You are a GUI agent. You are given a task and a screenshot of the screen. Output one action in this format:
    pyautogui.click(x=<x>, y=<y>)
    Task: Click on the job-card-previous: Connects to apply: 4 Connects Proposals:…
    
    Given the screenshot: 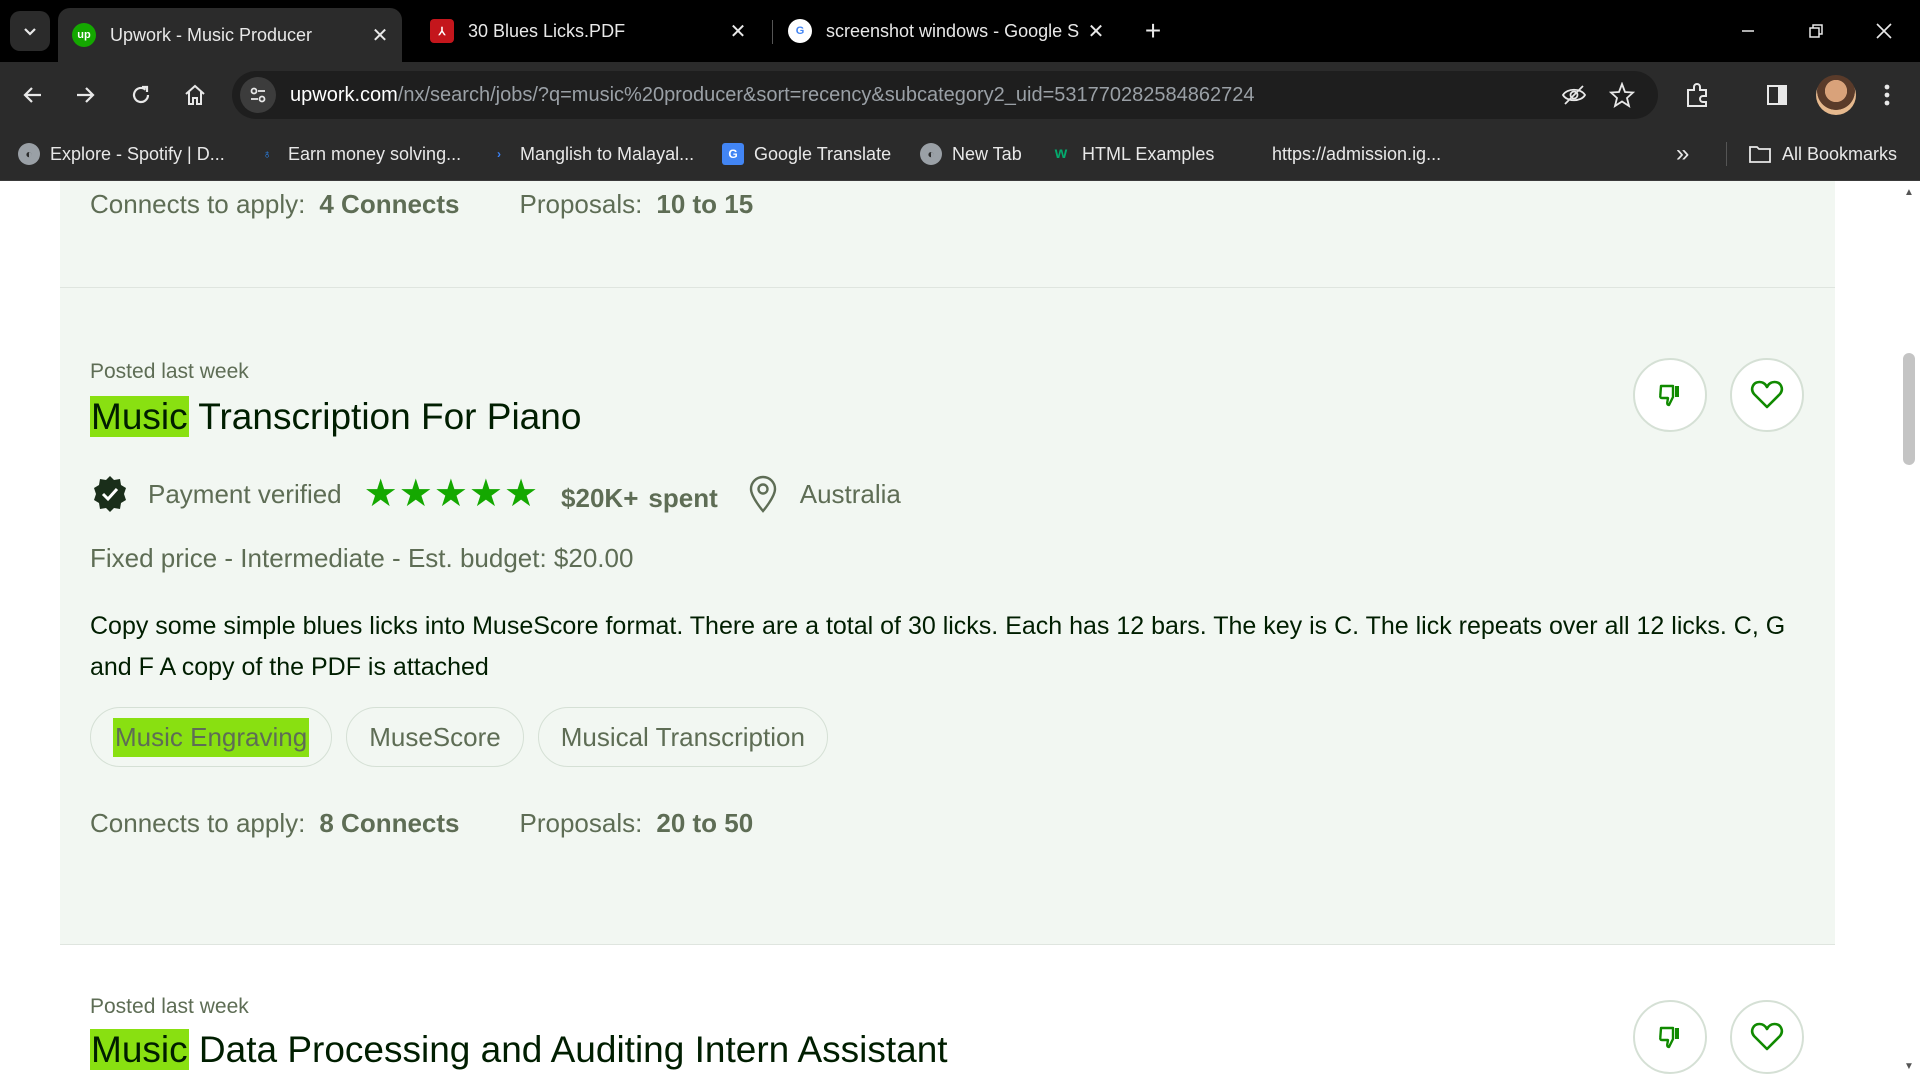 What is the action you would take?
    pyautogui.click(x=947, y=234)
    